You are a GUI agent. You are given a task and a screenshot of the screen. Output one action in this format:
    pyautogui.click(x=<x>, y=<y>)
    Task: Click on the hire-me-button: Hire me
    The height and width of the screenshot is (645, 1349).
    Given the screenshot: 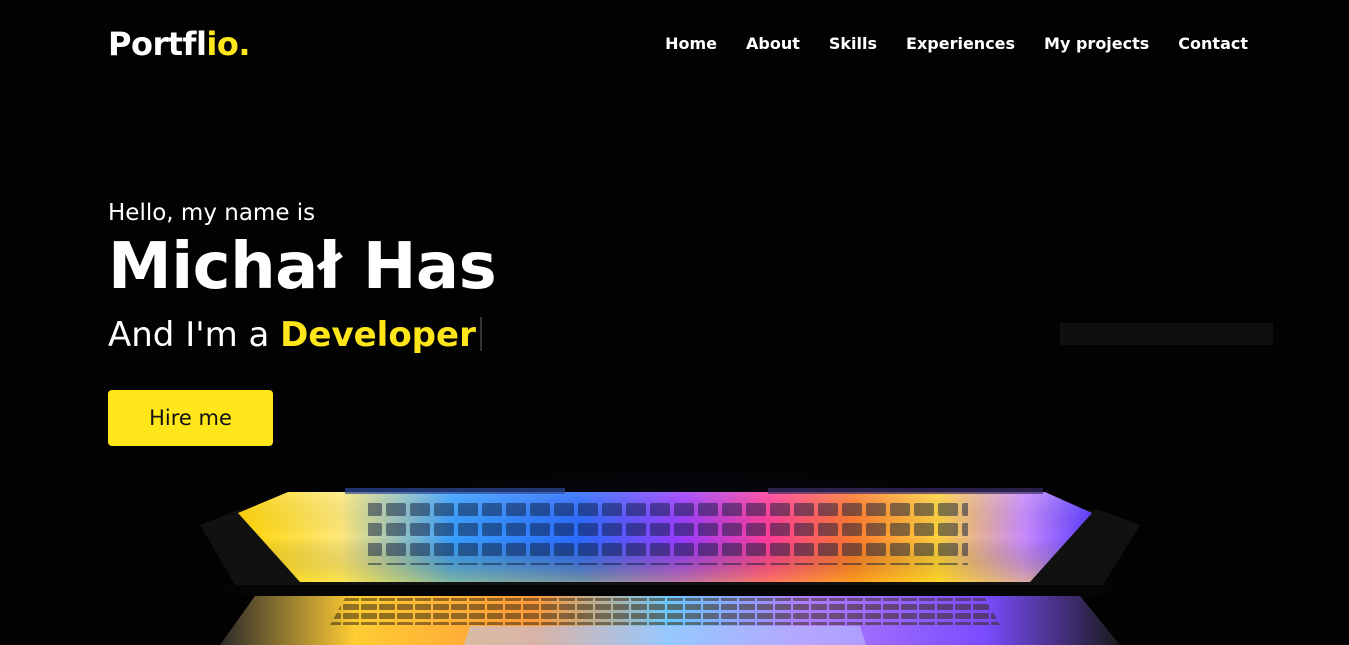 What is the action you would take?
    pyautogui.click(x=190, y=418)
    